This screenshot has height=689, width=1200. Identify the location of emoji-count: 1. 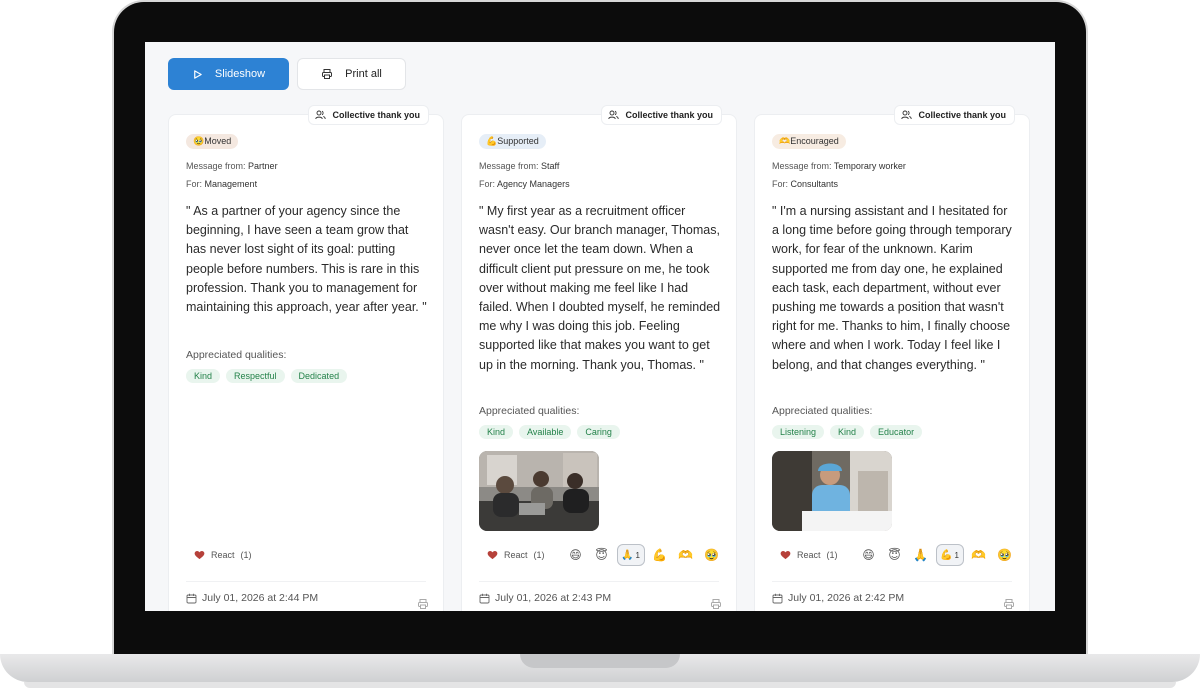
(637, 555).